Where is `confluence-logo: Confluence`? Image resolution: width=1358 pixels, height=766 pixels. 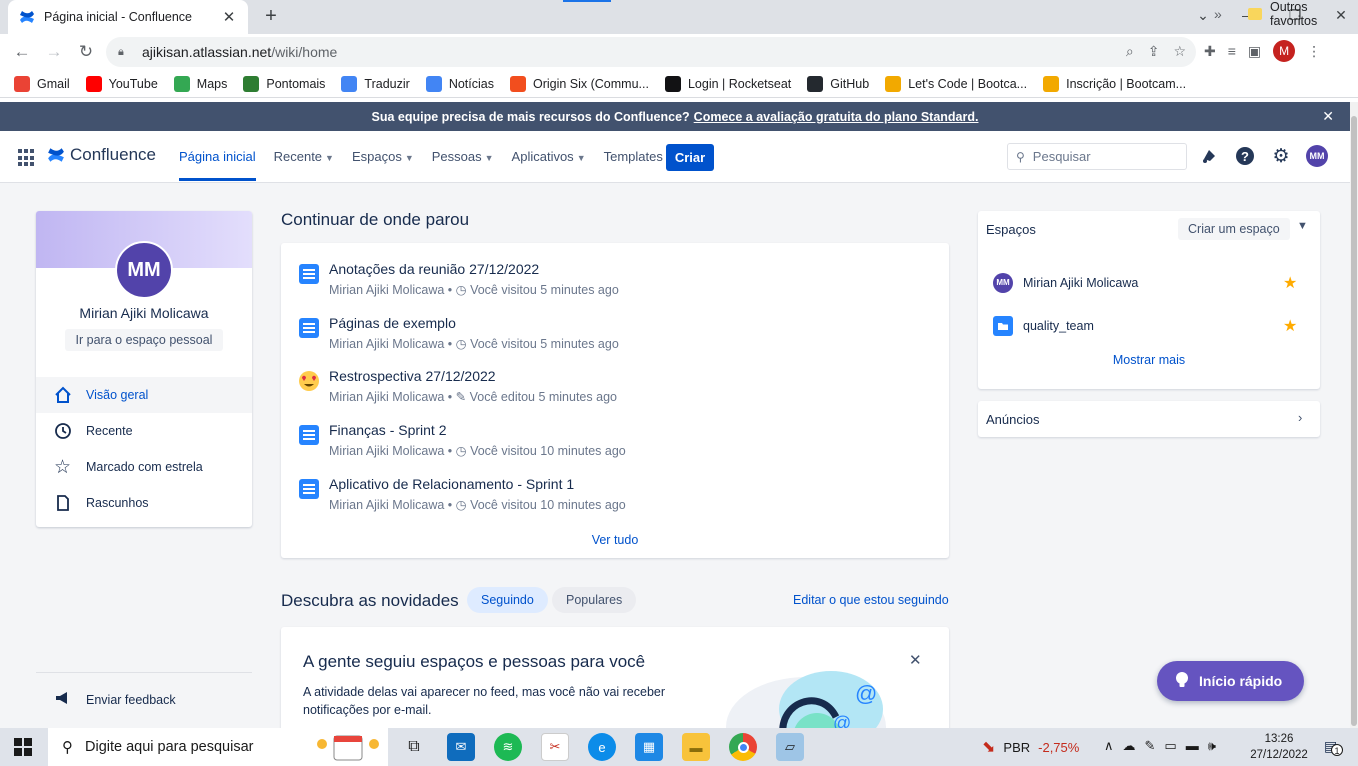 confluence-logo: Confluence is located at coordinates (101, 155).